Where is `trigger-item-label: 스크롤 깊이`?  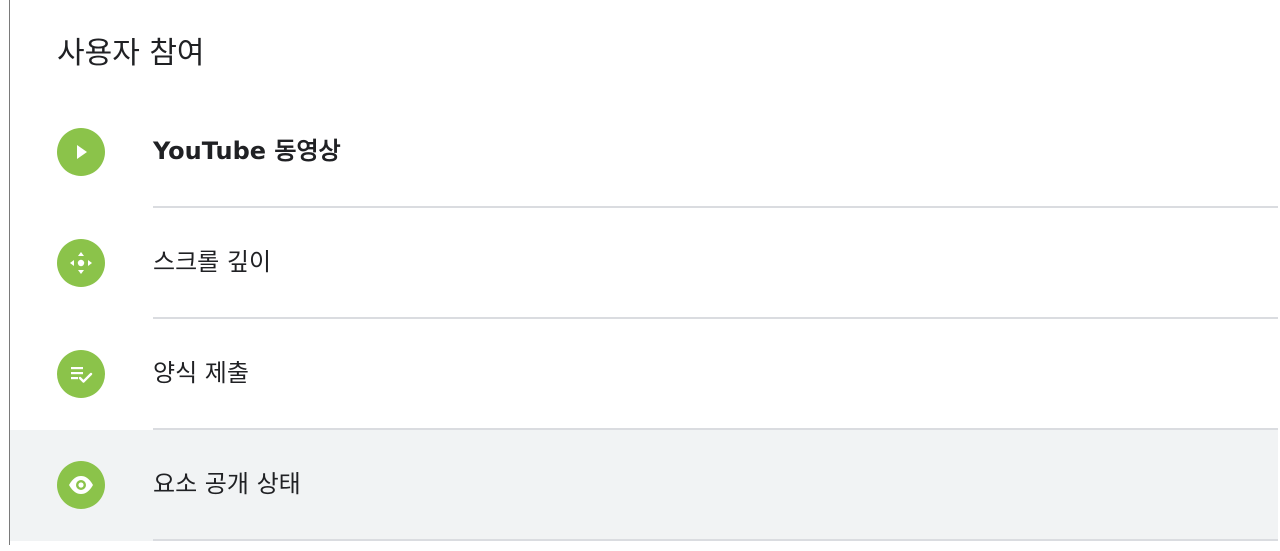
trigger-item-label: 스크롤 깊이 is located at coordinates (212, 262).